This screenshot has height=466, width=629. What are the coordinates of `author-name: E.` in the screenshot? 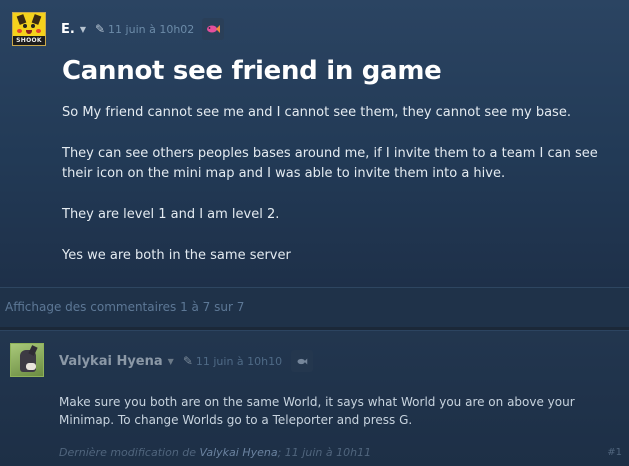 It's located at (68, 29).